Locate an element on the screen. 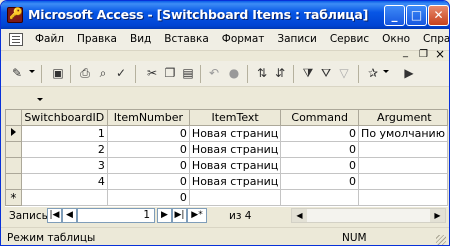  table-row: 2 0 Новая страниц 0 is located at coordinates (226, 149).